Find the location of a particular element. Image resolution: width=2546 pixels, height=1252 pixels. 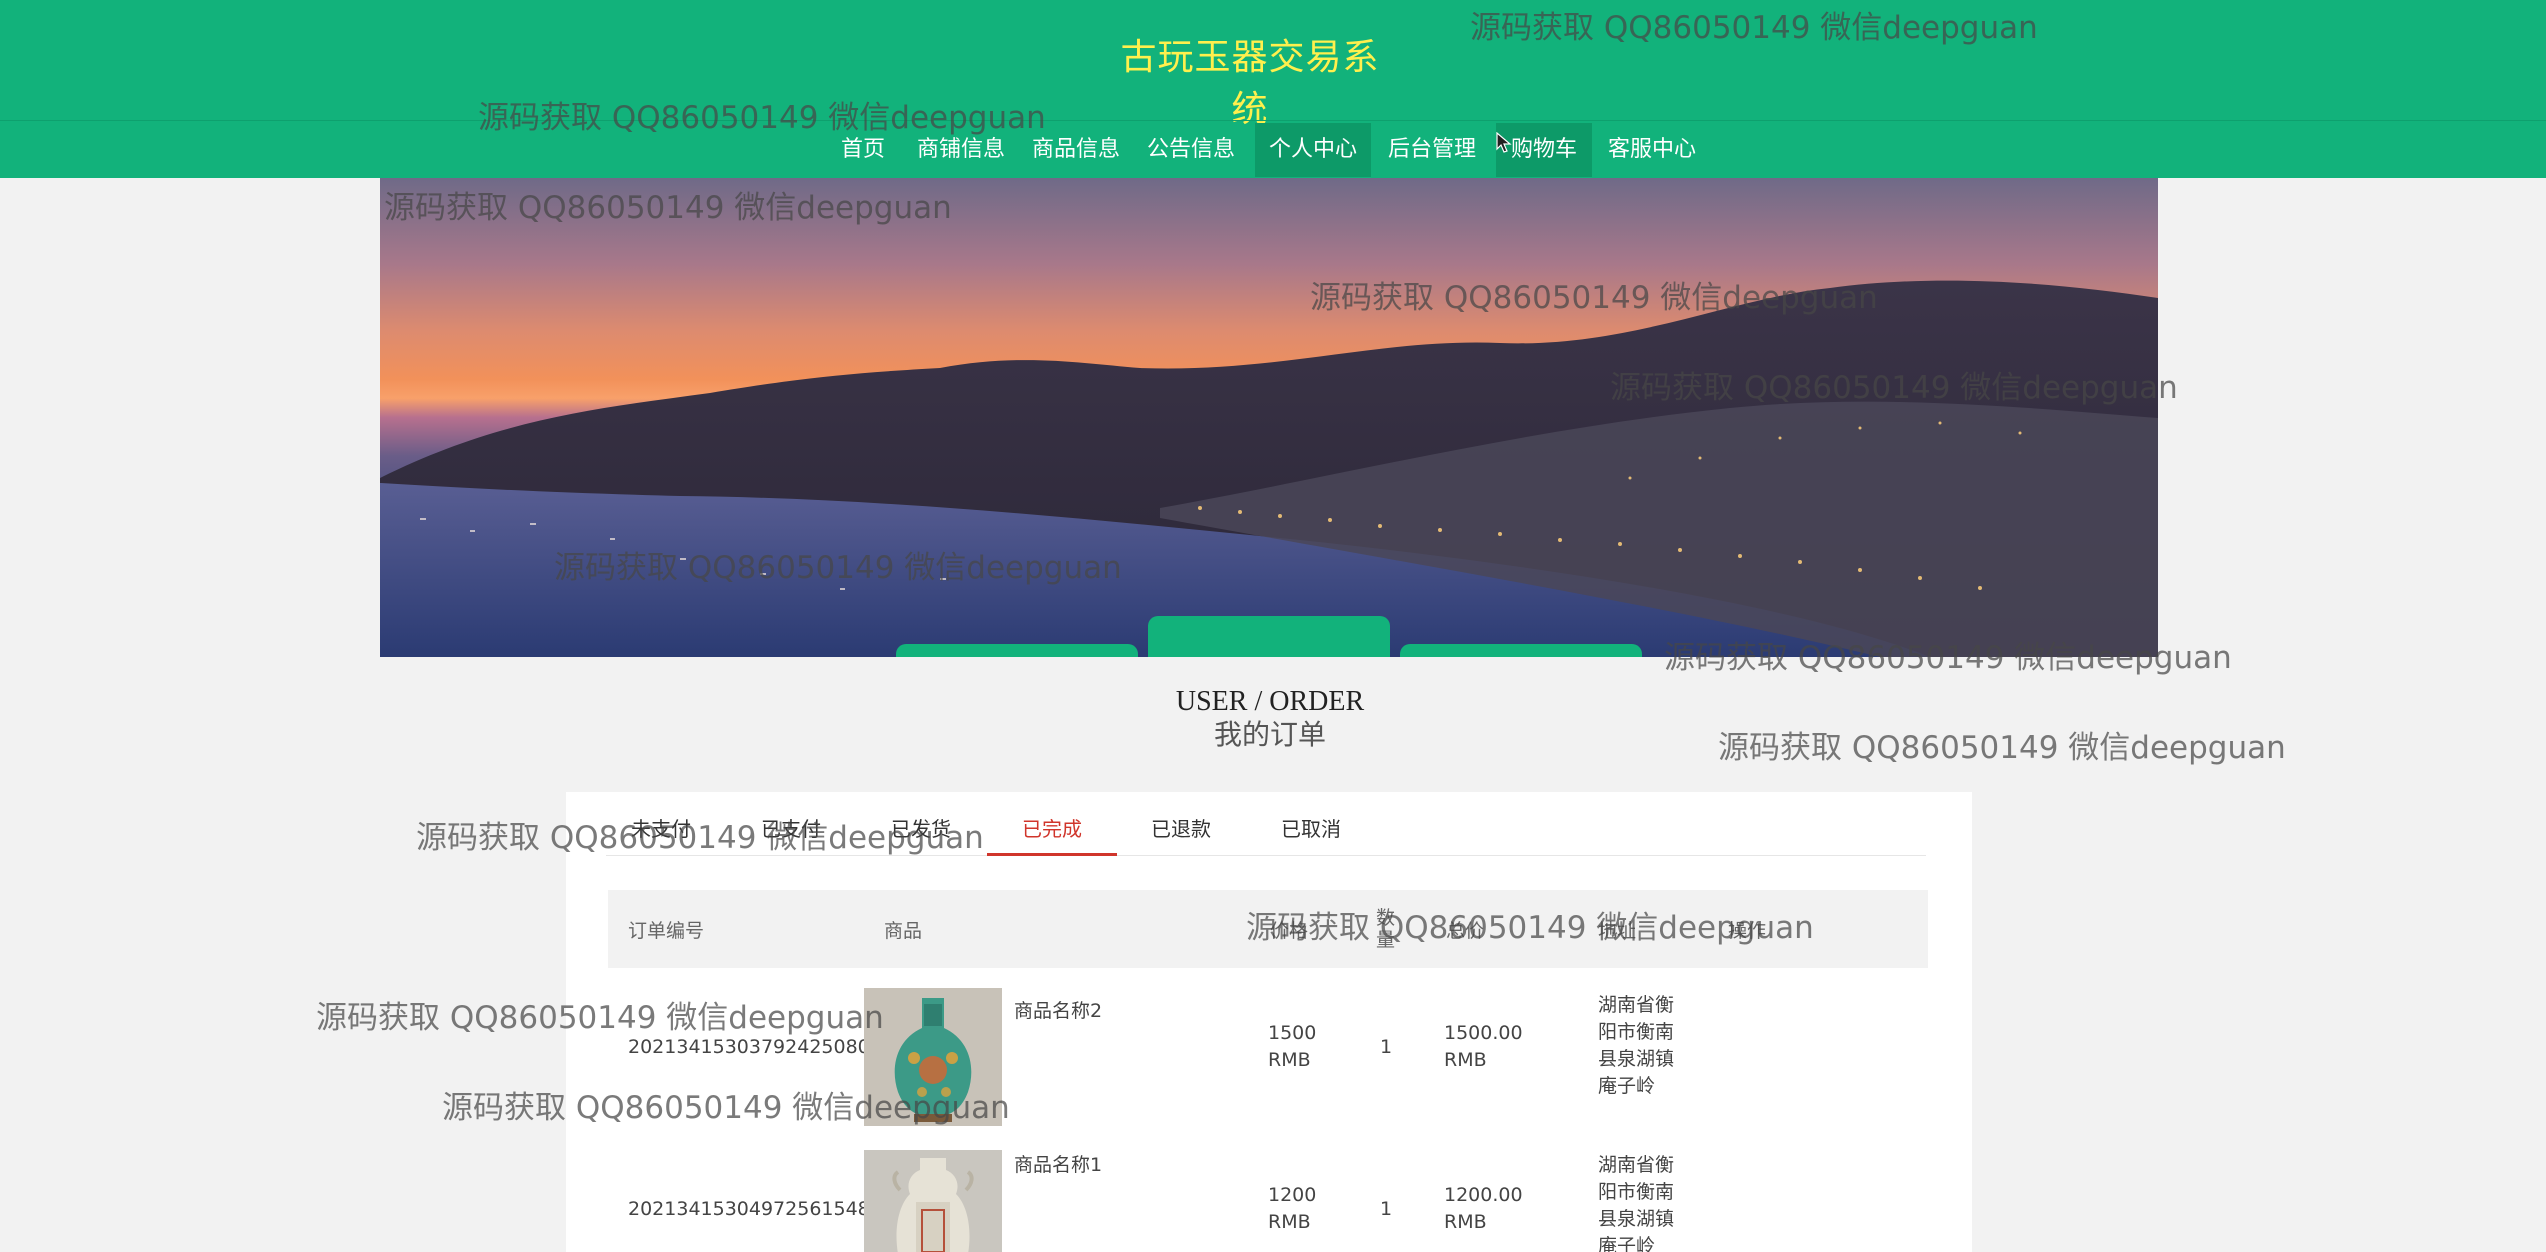

header-action: 操作 is located at coordinates (1747, 930).